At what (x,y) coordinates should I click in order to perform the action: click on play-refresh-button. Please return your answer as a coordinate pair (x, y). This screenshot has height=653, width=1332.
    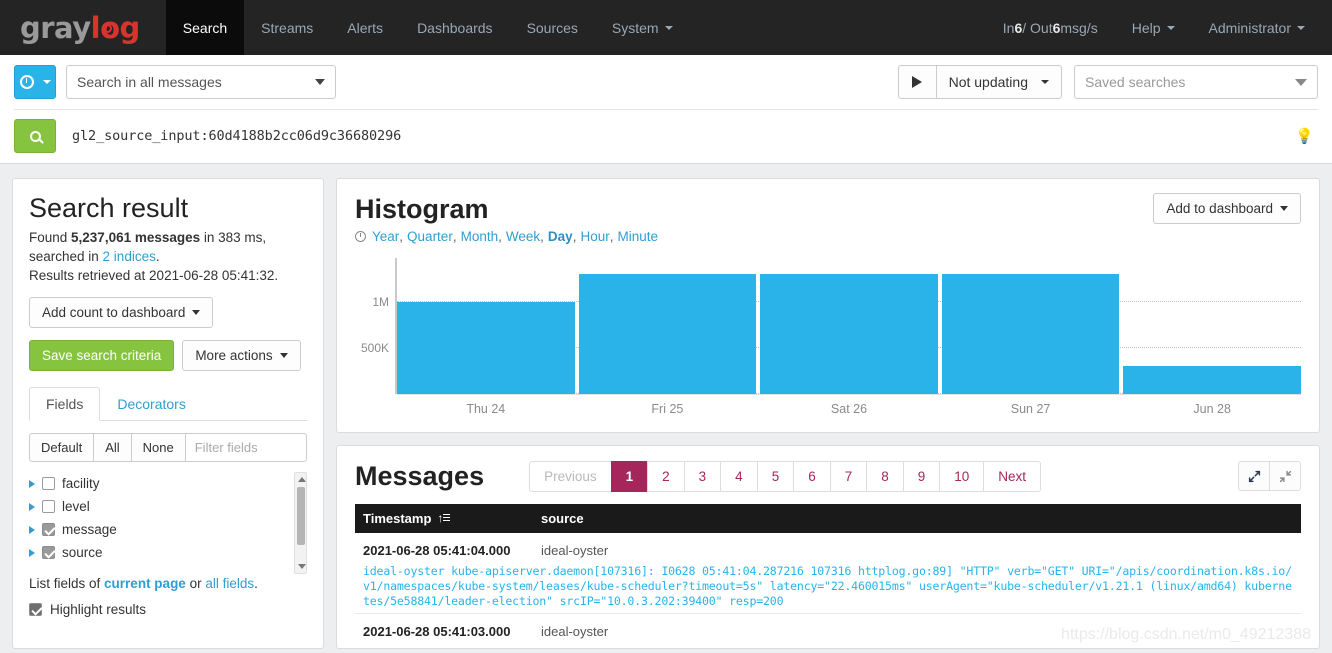
    Looking at the image, I should click on (916, 82).